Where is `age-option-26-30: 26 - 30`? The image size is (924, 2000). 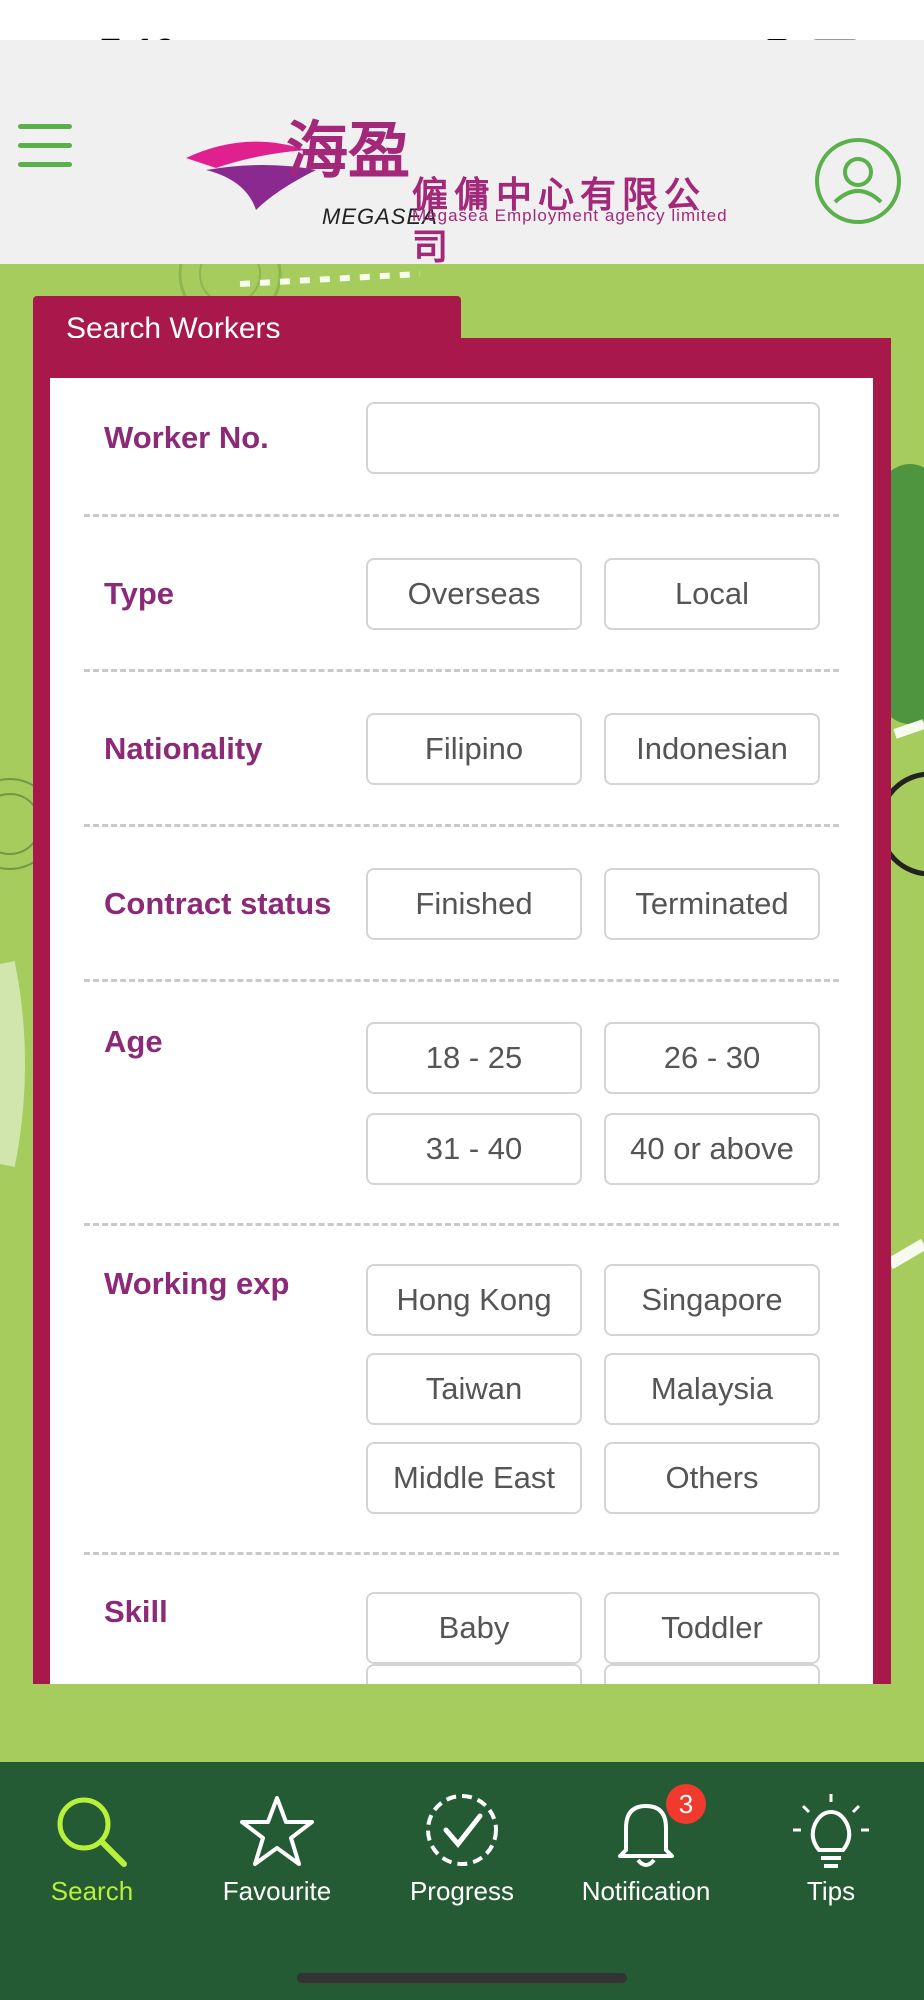
age-option-26-30: 26 - 30 is located at coordinates (712, 1058).